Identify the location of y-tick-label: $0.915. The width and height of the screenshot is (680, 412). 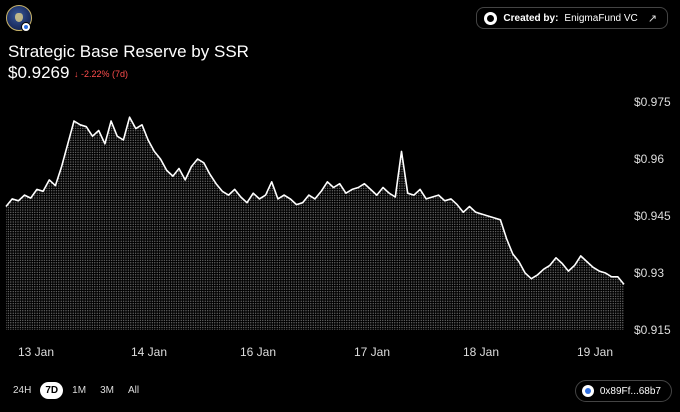
(652, 330).